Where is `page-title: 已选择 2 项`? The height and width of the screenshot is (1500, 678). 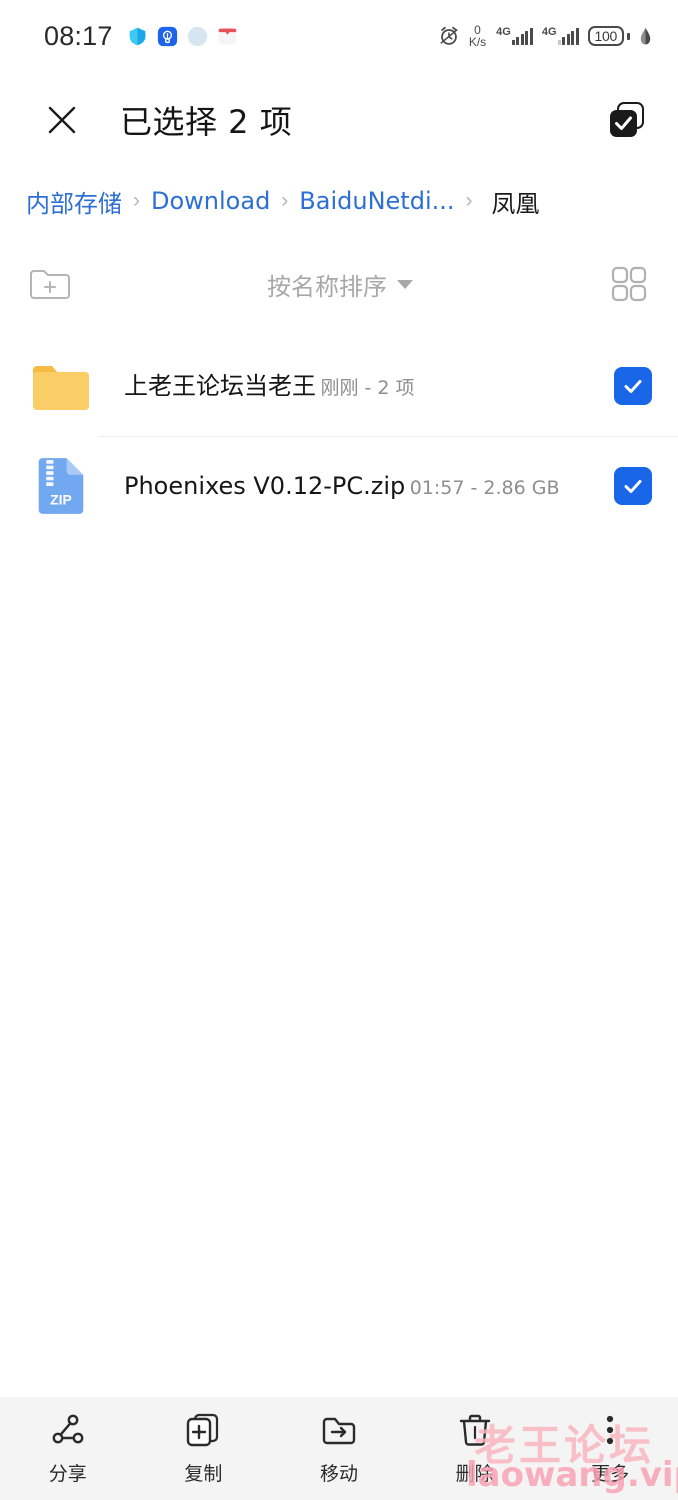
page-title: 已选择 2 项 is located at coordinates (206, 122).